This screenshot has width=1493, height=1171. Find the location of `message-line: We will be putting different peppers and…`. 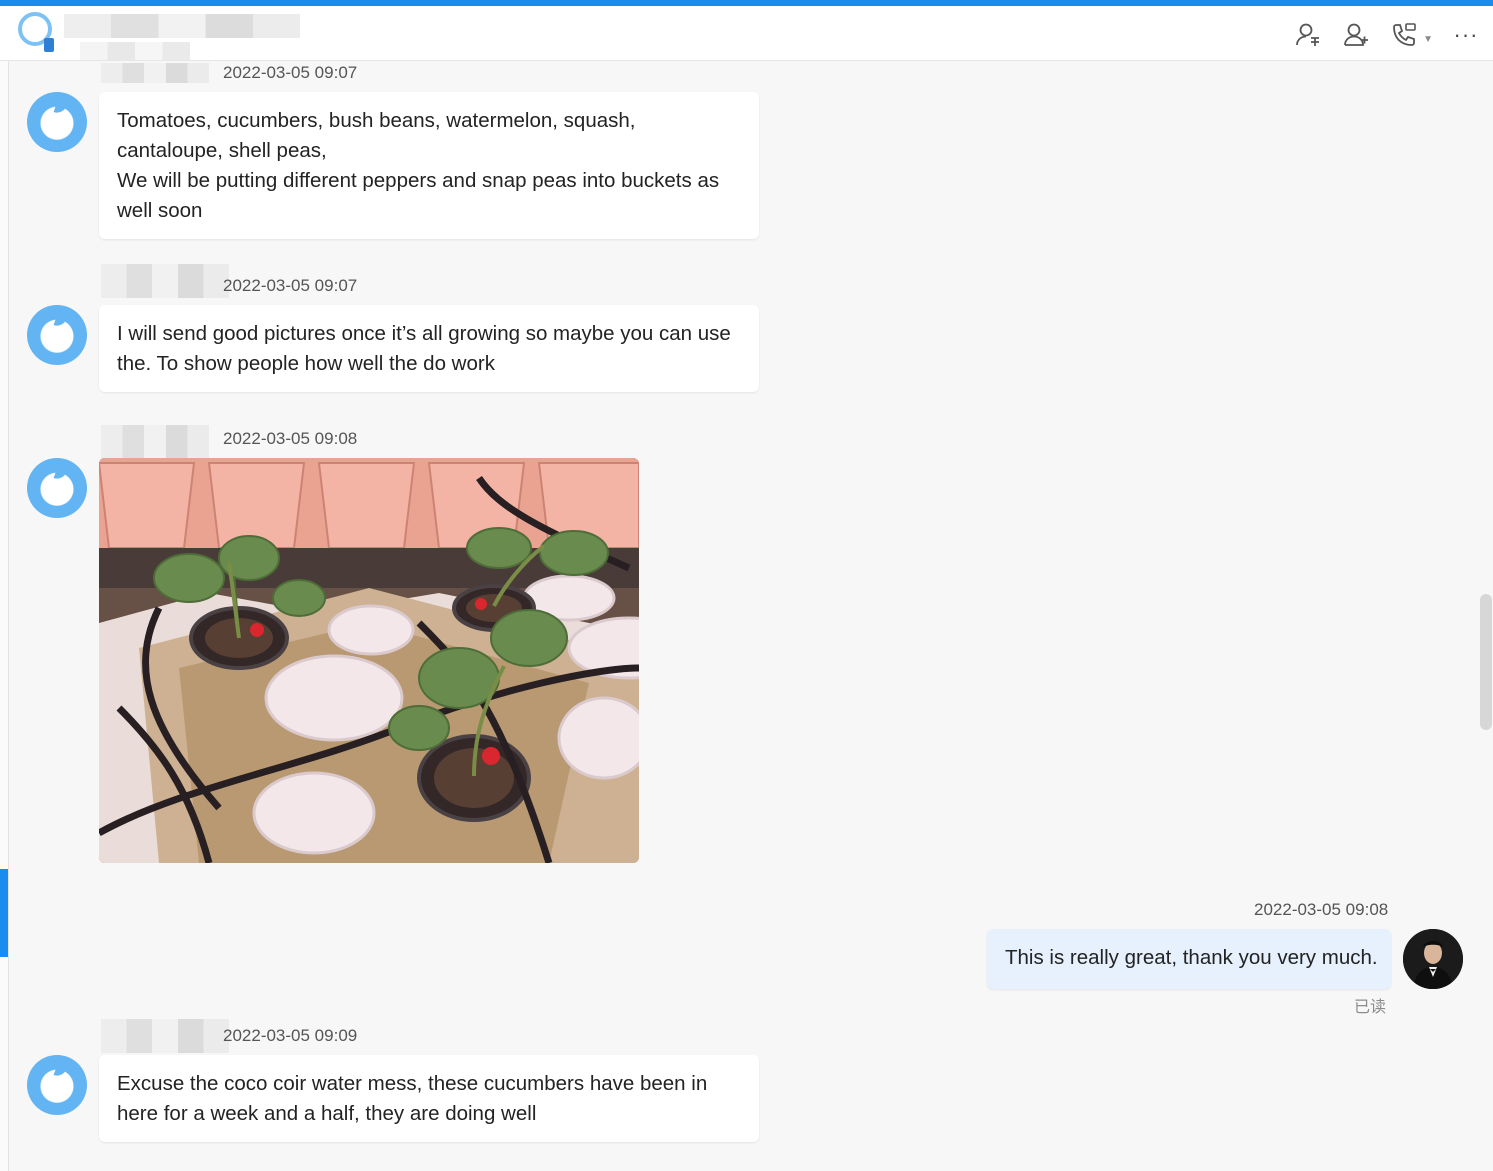

message-line: We will be putting different peppers and… is located at coordinates (418, 180).